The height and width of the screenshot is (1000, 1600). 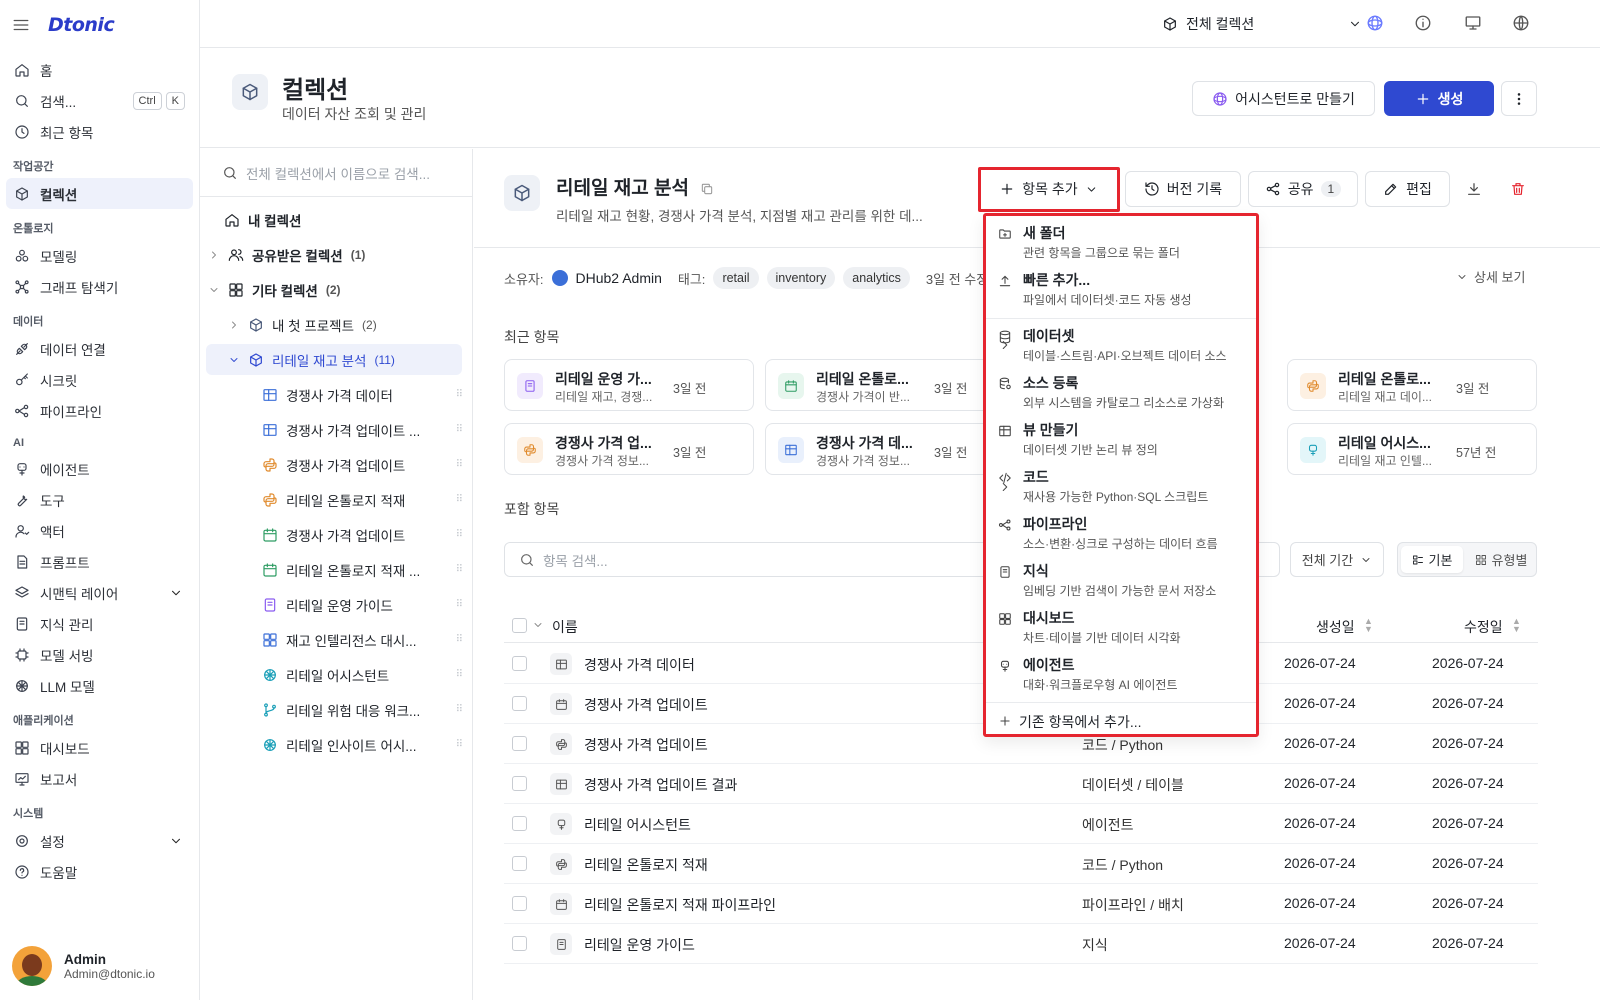 I want to click on tag: analytics, so click(x=876, y=278).